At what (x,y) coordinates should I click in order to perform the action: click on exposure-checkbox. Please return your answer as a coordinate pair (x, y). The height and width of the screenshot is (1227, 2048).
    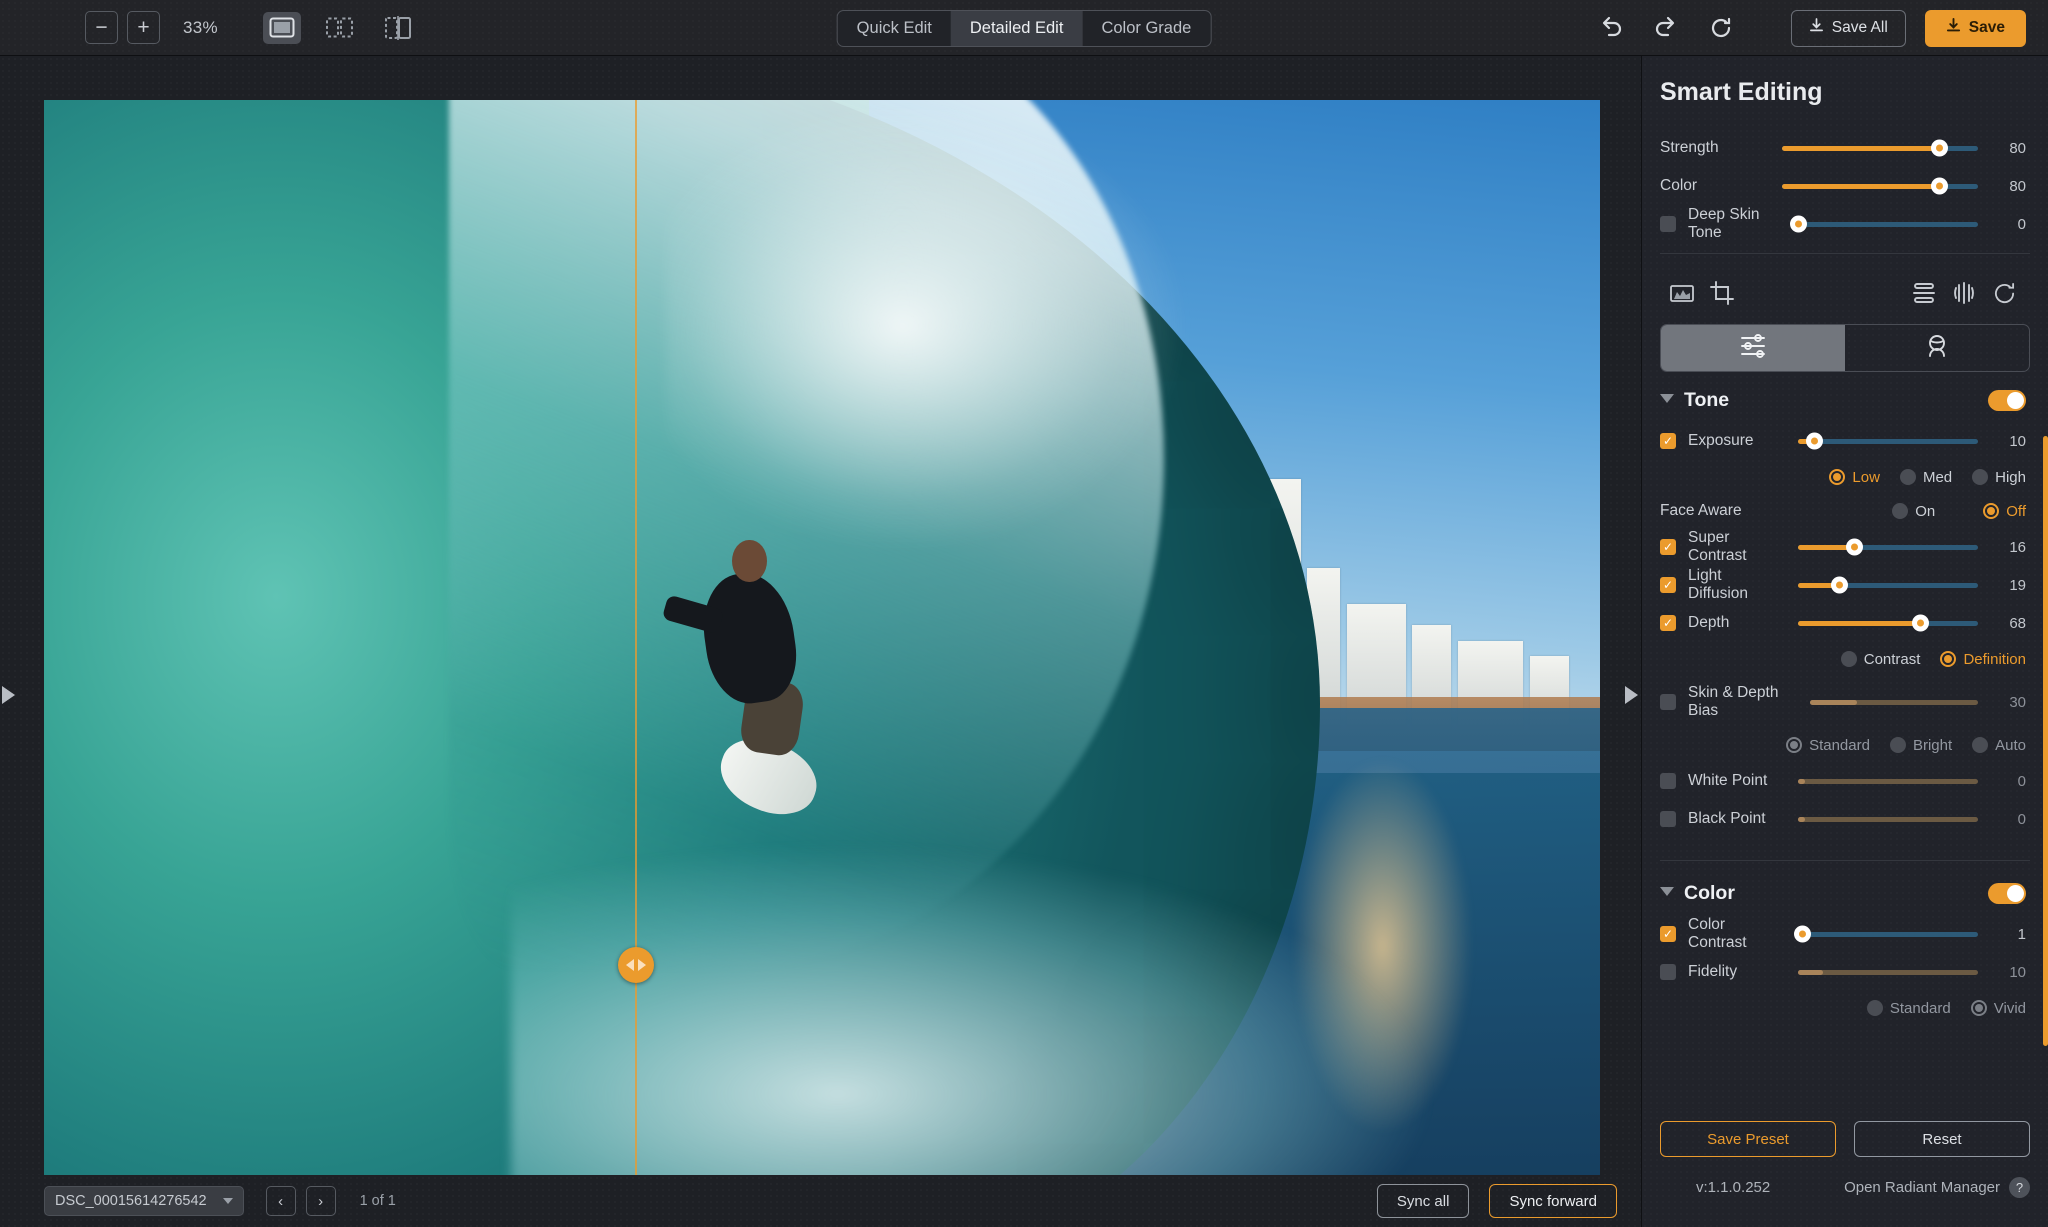
    Looking at the image, I should click on (1668, 441).